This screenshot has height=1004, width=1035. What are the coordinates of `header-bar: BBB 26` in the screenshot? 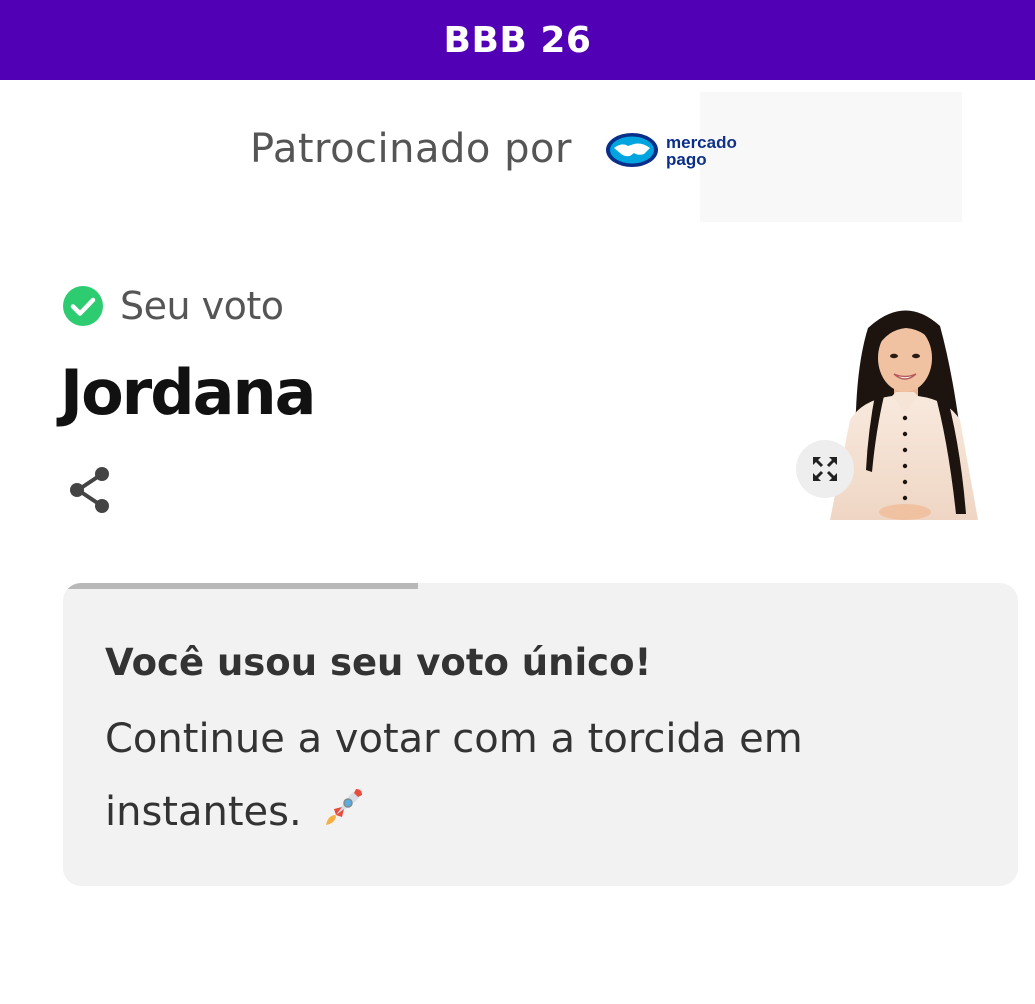 It's located at (517, 40).